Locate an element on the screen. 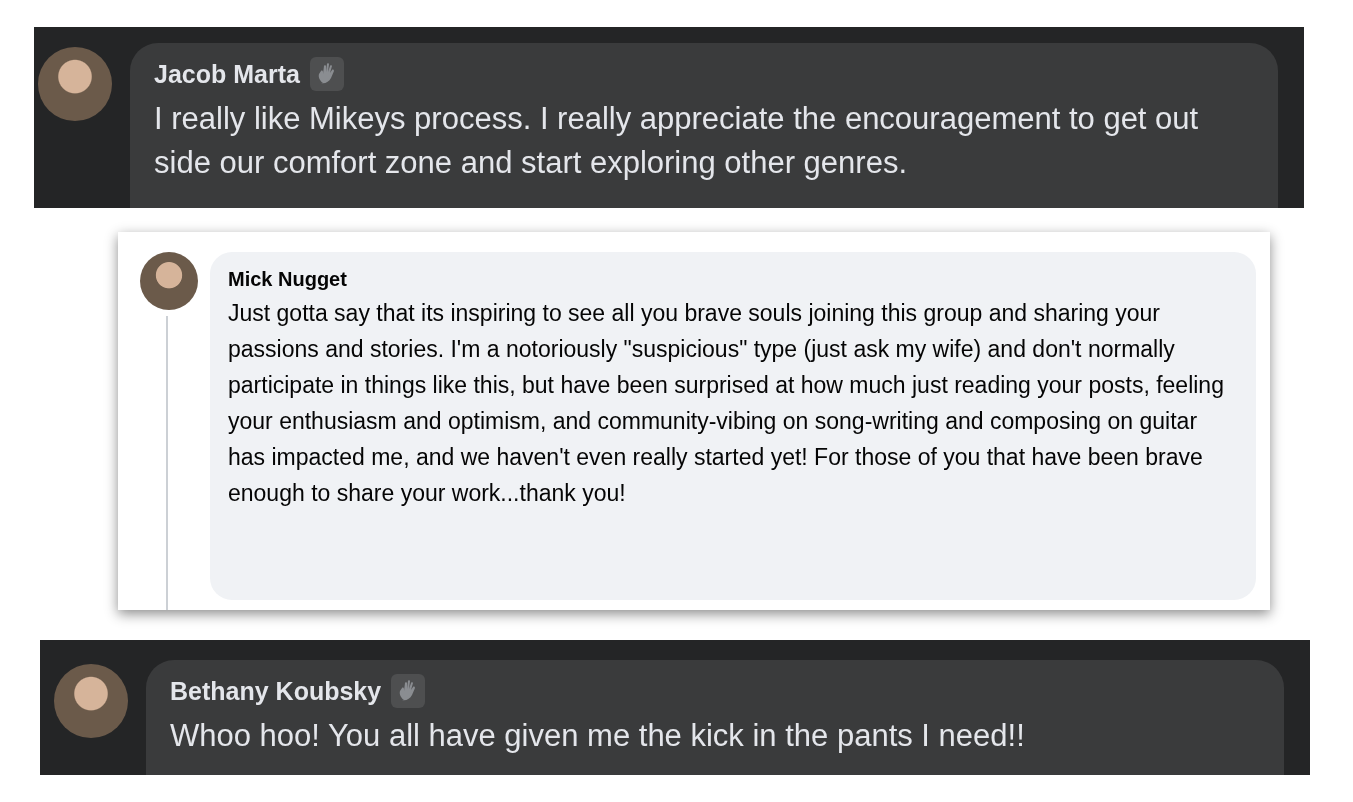 This screenshot has height=802, width=1353. avatar-photo is located at coordinates (169, 281).